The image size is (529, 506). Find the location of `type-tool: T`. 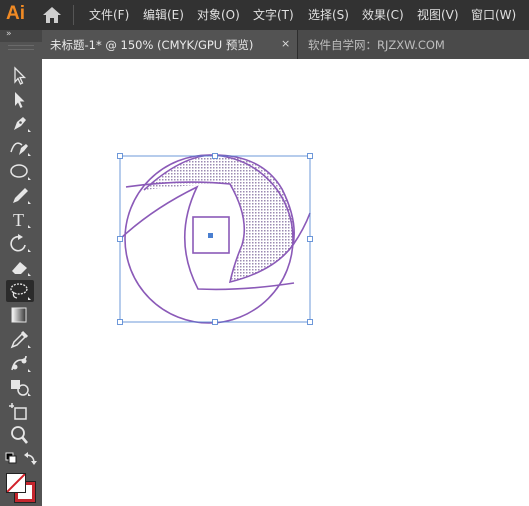

type-tool: T is located at coordinates (20, 219).